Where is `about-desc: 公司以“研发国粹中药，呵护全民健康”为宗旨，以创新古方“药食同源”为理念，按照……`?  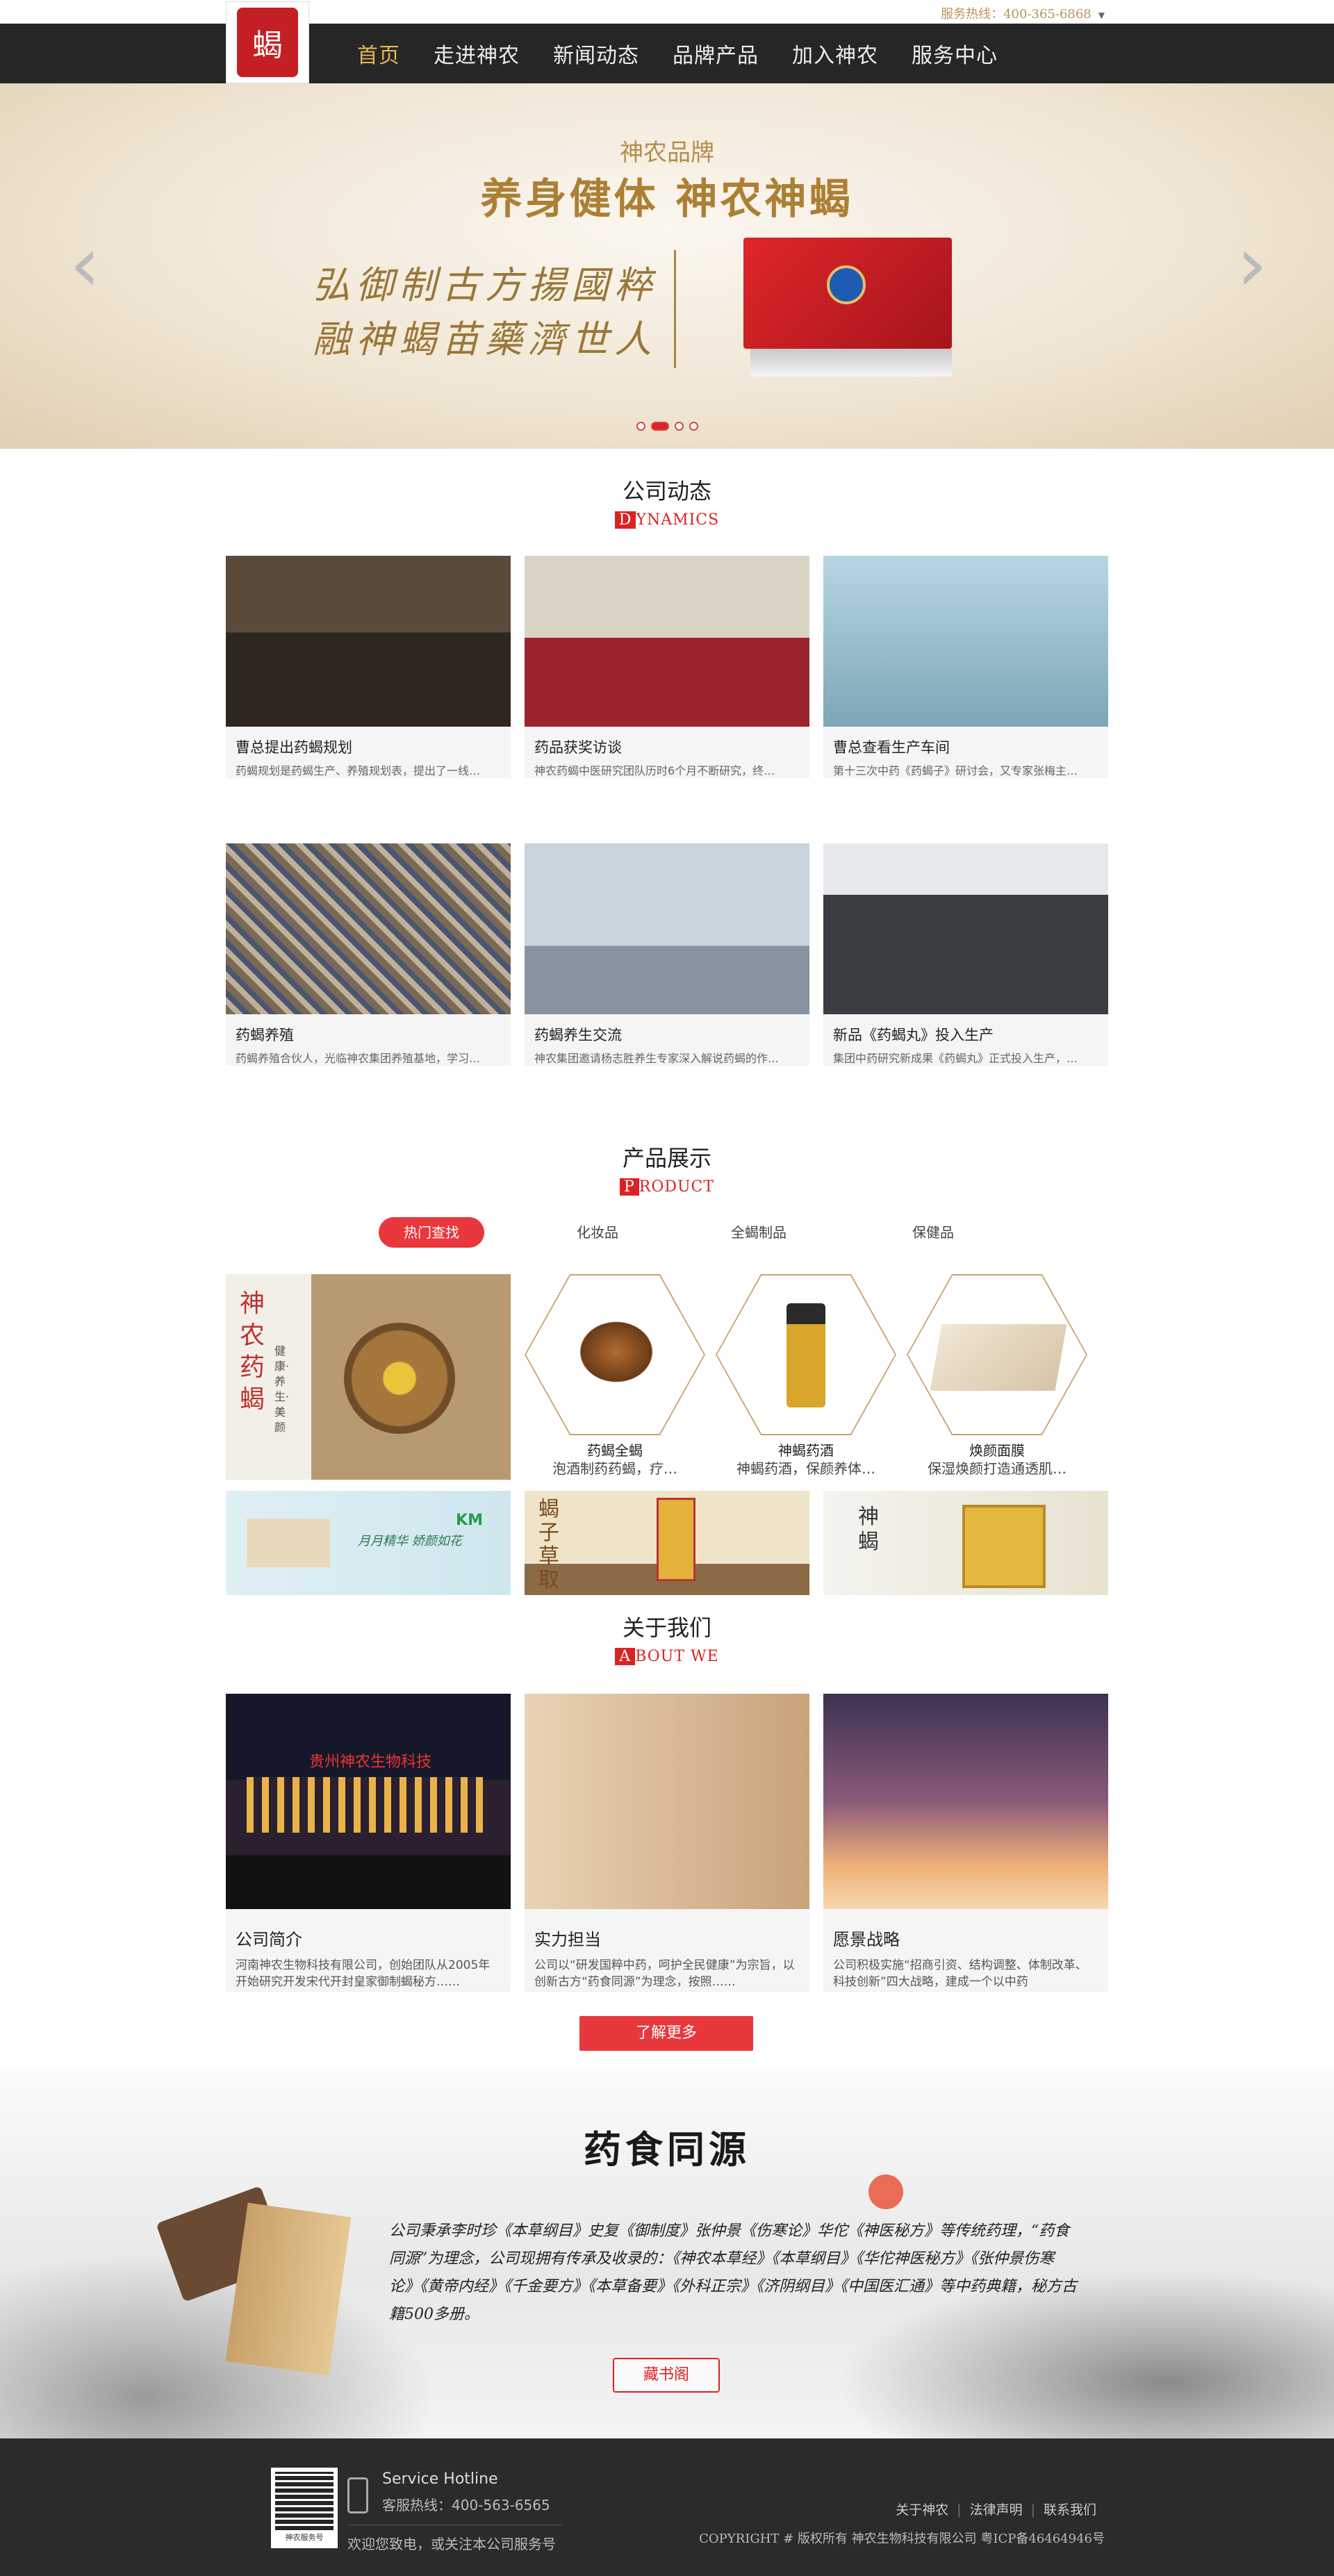 about-desc: 公司以“研发国粹中药，呵护全民健康”为宗旨，以创新古方“药食同源”为理念，按照…… is located at coordinates (664, 1974).